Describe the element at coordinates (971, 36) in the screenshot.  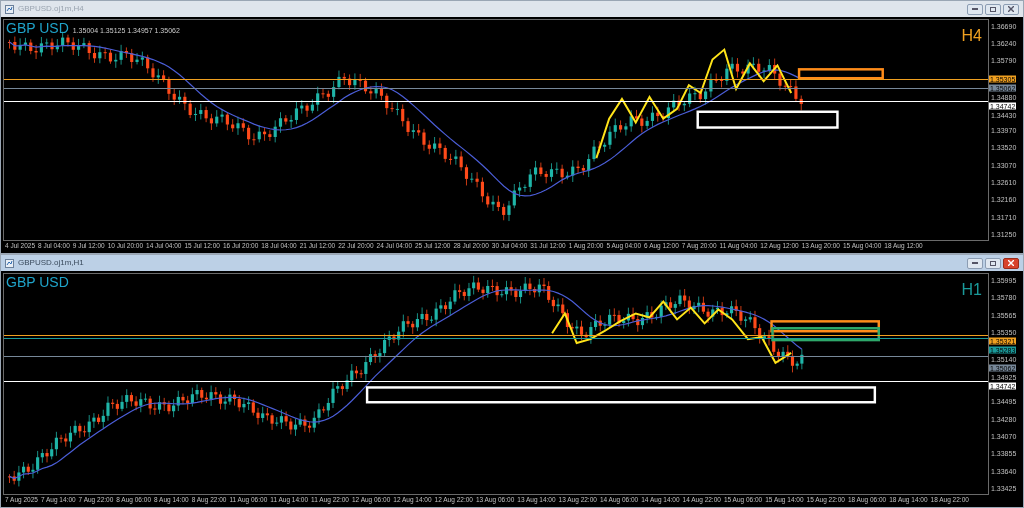
I see `timeframe-label: H4` at that location.